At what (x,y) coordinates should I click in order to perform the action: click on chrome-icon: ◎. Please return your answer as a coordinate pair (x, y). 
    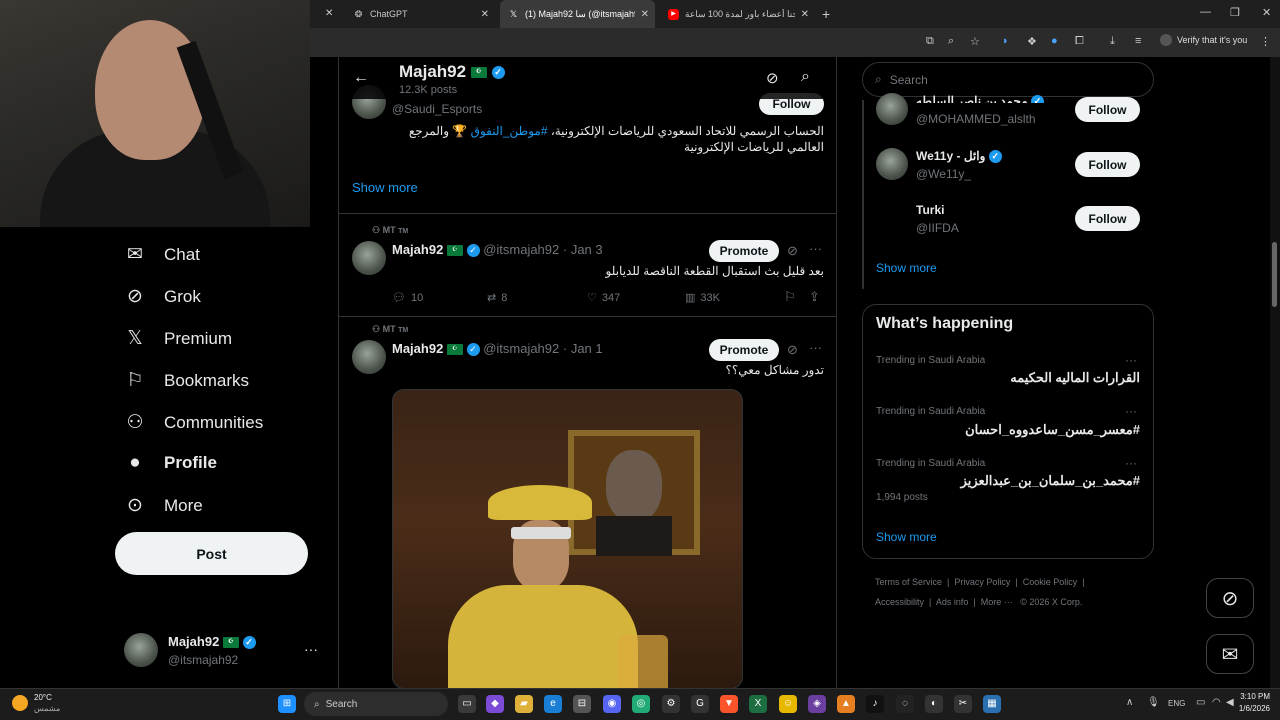
    Looking at the image, I should click on (641, 704).